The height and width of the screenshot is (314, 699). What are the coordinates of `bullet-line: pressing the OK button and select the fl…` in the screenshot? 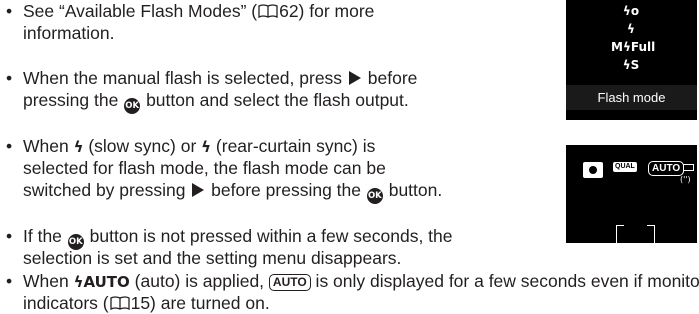 It's located at (207, 101).